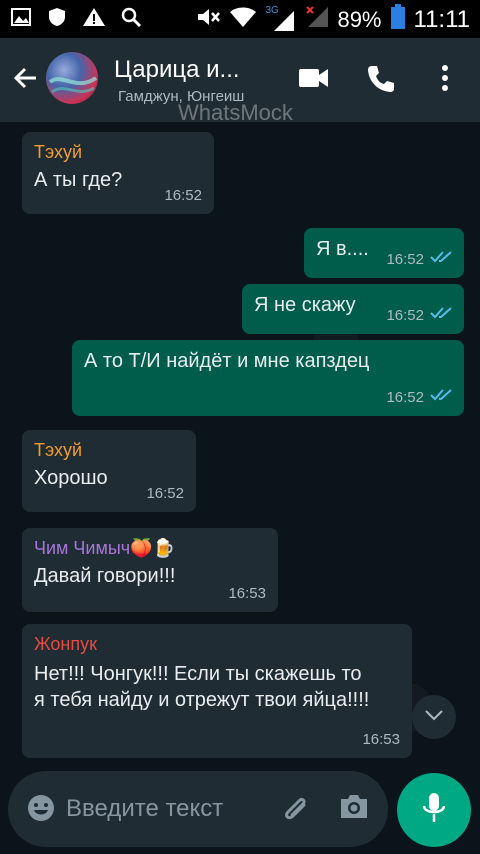 Image resolution: width=480 pixels, height=854 pixels. I want to click on message-incoming: Чим Чимыч🍑🍺 Давай говори!!! 16:53, so click(150, 570).